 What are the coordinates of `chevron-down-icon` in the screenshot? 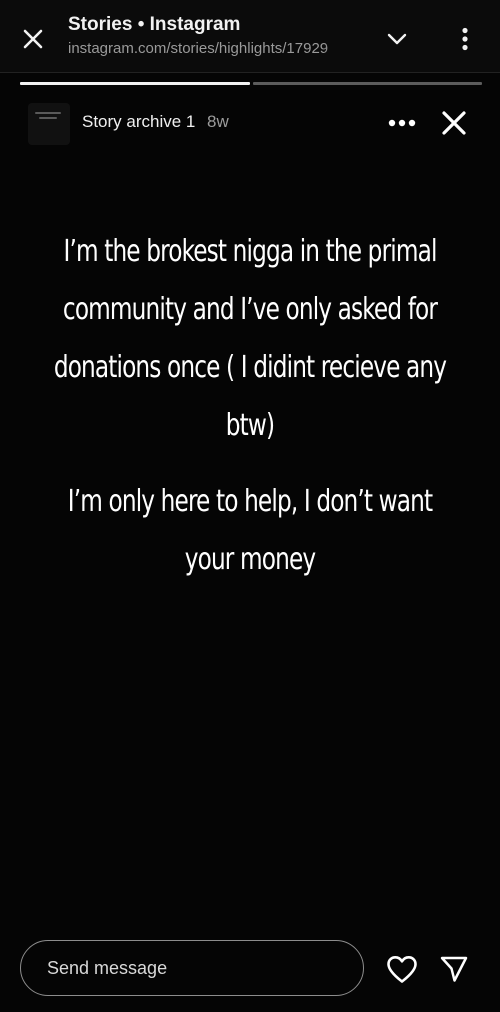 It's located at (397, 39).